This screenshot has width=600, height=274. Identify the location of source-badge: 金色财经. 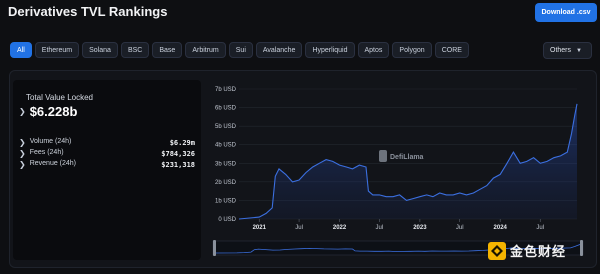
(527, 250).